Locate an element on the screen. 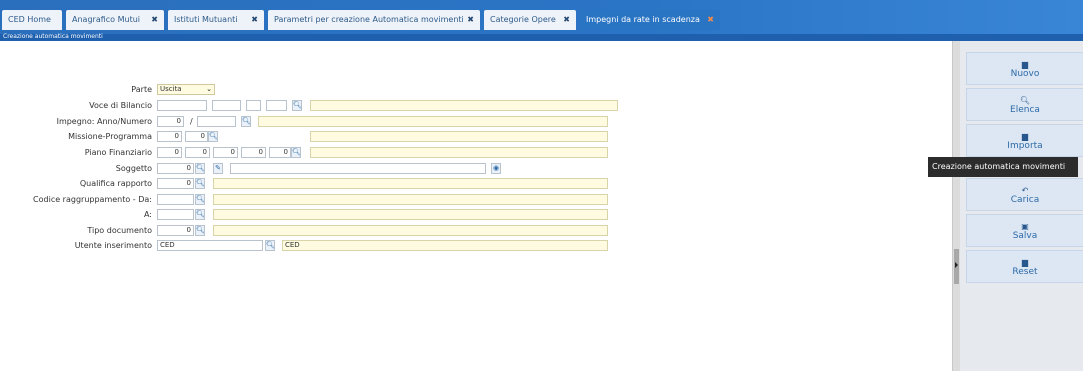 The height and width of the screenshot is (371, 1083). tab-label: Categorie Opere is located at coordinates (523, 19).